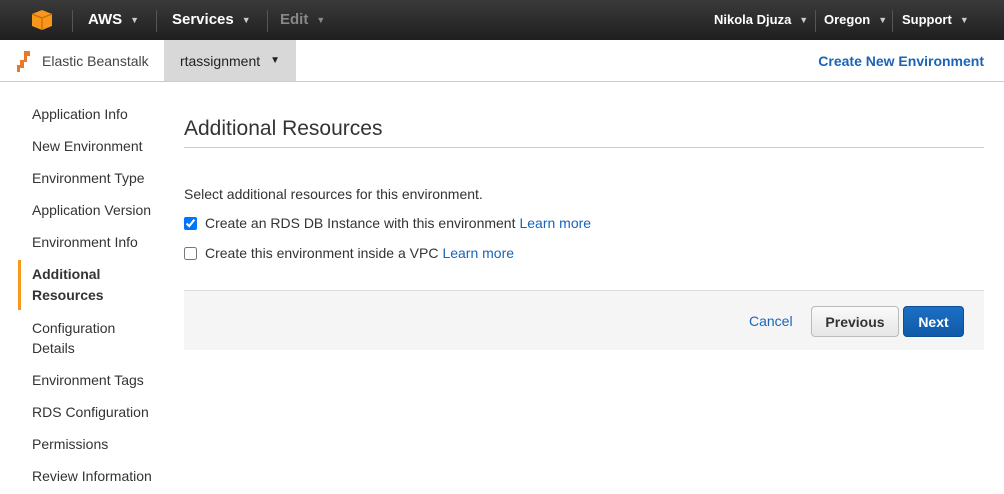  I want to click on support-label: Support, so click(927, 19).